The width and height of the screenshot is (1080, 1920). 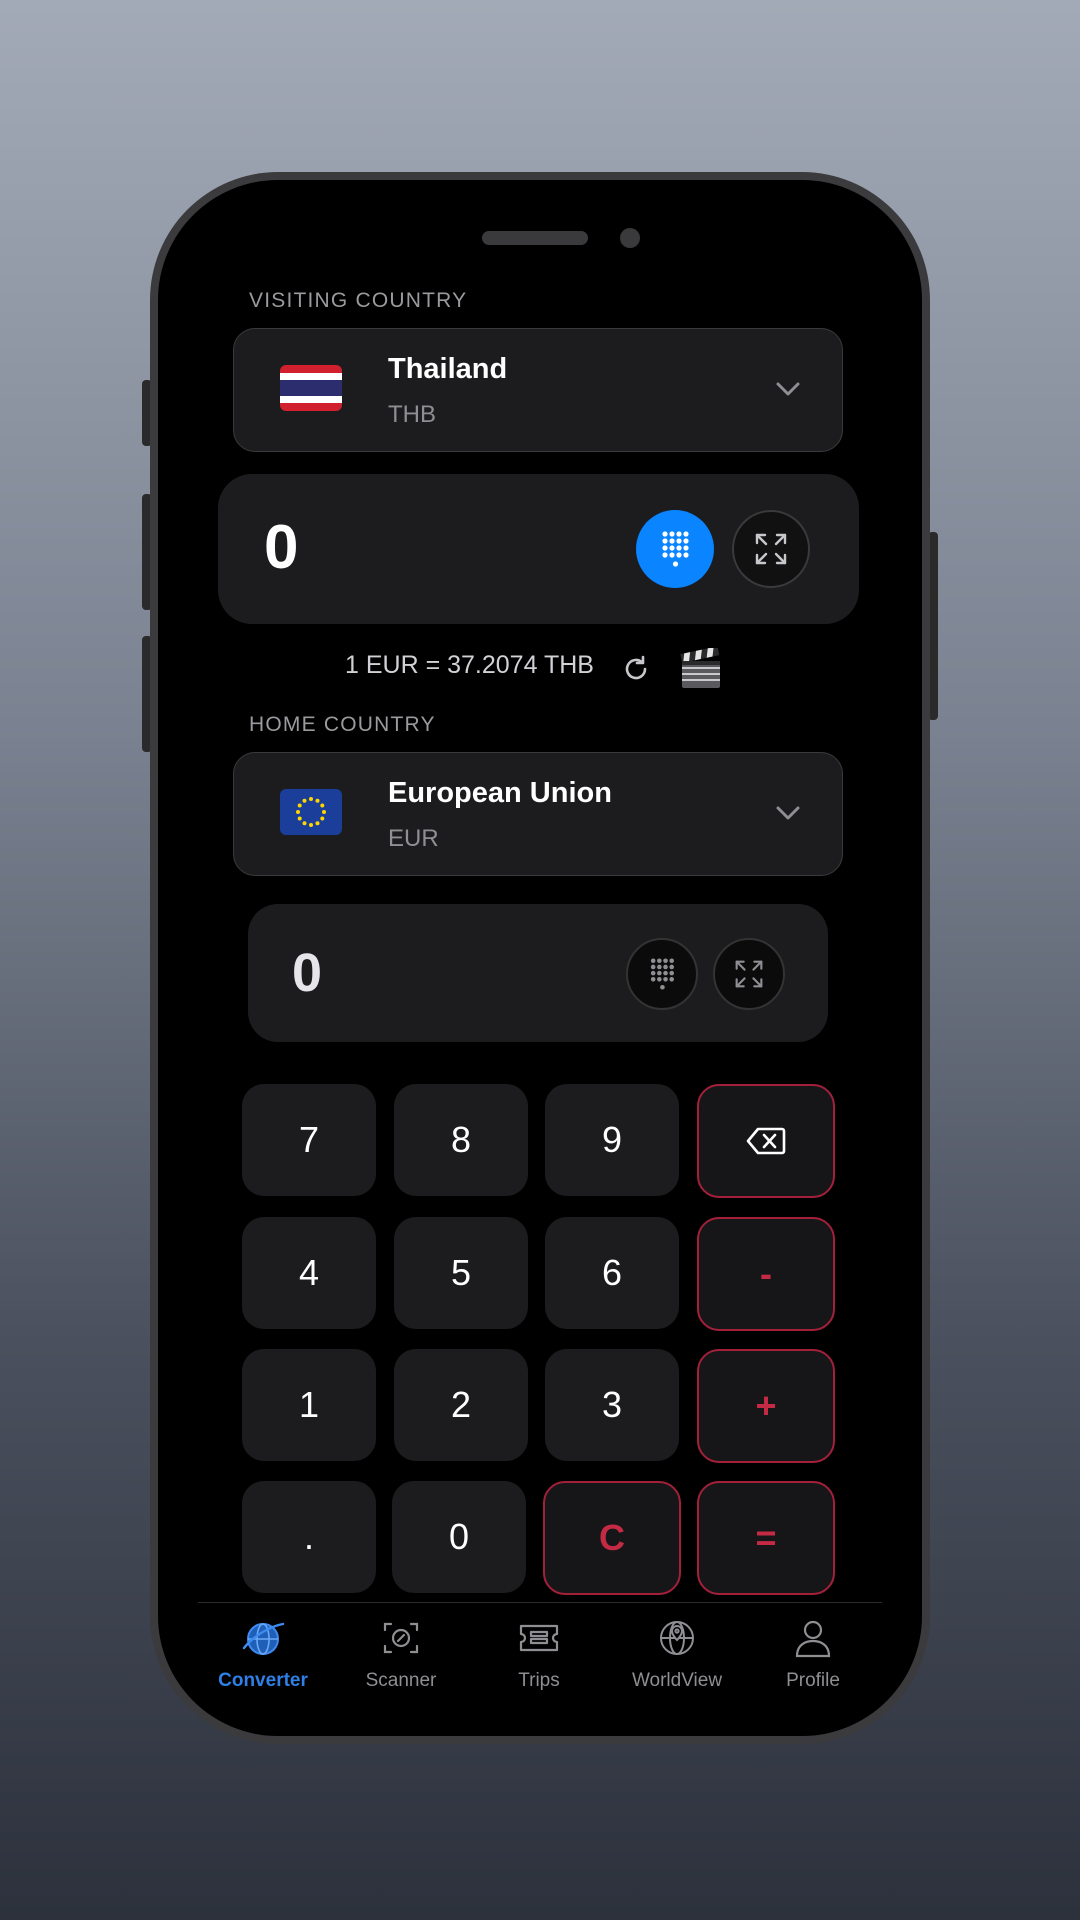 I want to click on home-section-label: HOME COUNTRY, so click(x=342, y=724).